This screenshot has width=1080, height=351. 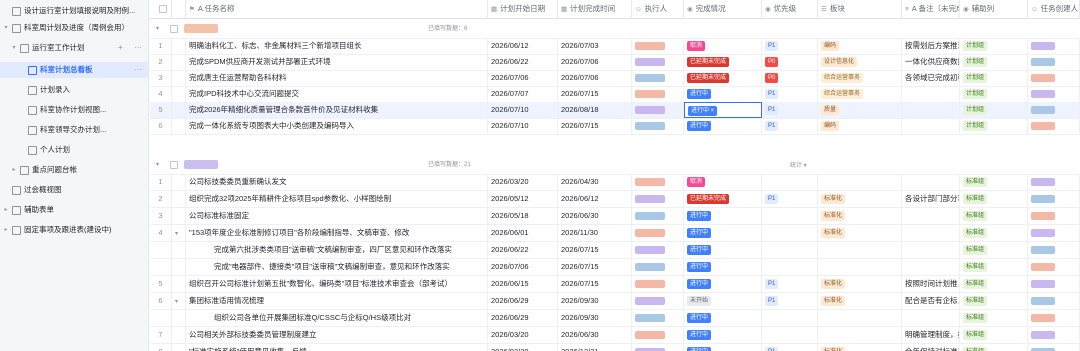 What do you see at coordinates (74, 28) in the screenshot?
I see `sidebar-item: ▾ 科室周计划及进度（周例会用）` at bounding box center [74, 28].